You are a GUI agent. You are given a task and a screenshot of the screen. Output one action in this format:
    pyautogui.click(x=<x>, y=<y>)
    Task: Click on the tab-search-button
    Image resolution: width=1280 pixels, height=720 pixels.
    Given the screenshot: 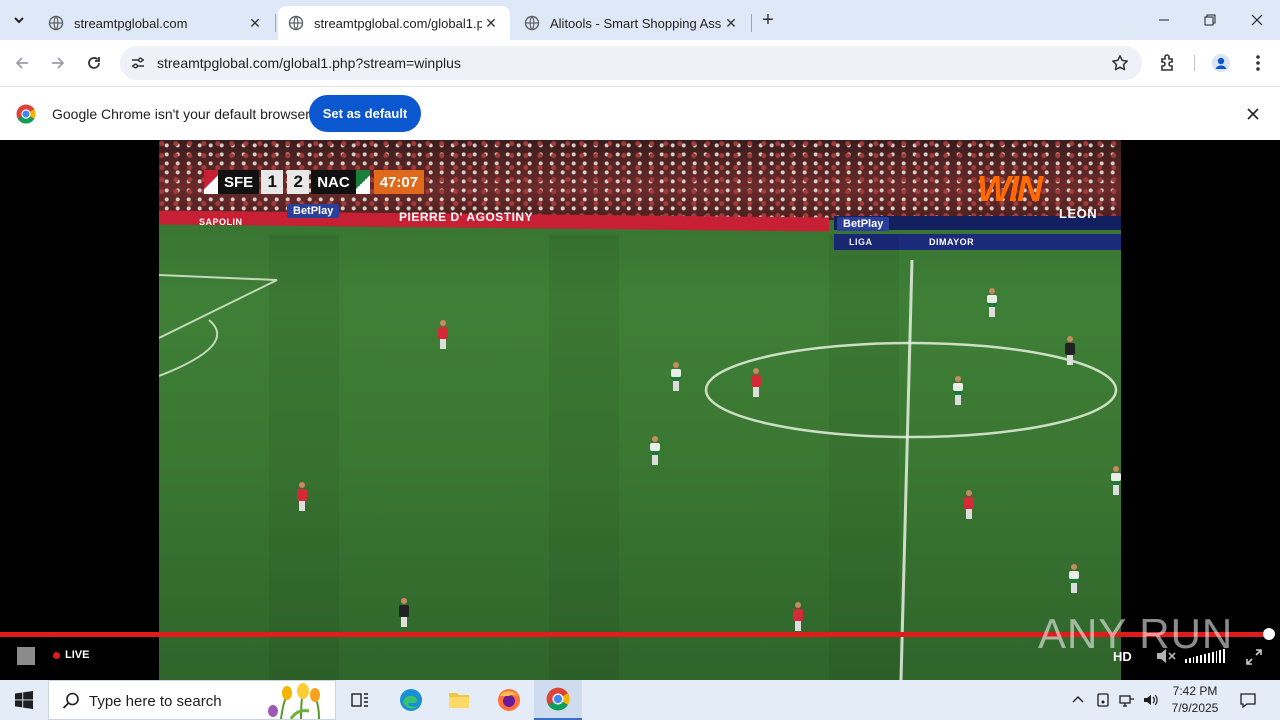 What is the action you would take?
    pyautogui.click(x=19, y=20)
    